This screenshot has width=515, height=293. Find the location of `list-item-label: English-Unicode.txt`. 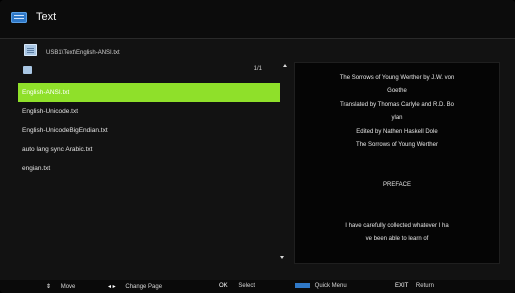

list-item-label: English-Unicode.txt is located at coordinates (50, 111).